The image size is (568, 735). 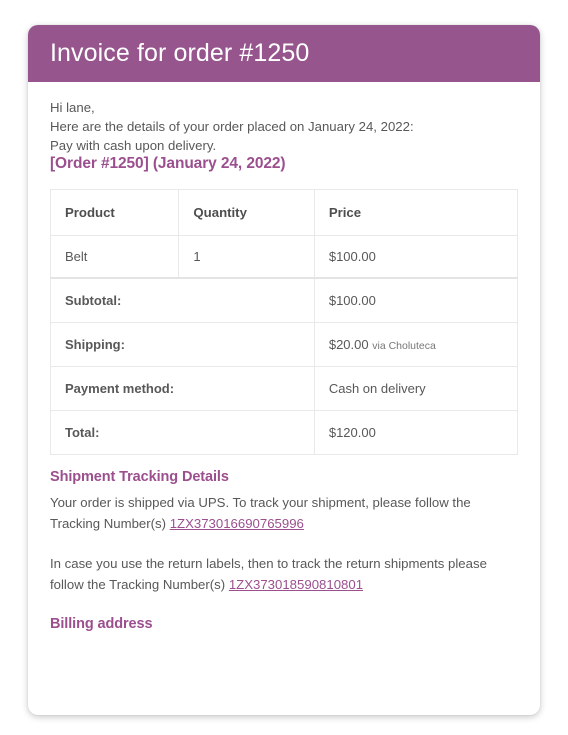 I want to click on table-header-row: Product Quantity Price, so click(x=284, y=212).